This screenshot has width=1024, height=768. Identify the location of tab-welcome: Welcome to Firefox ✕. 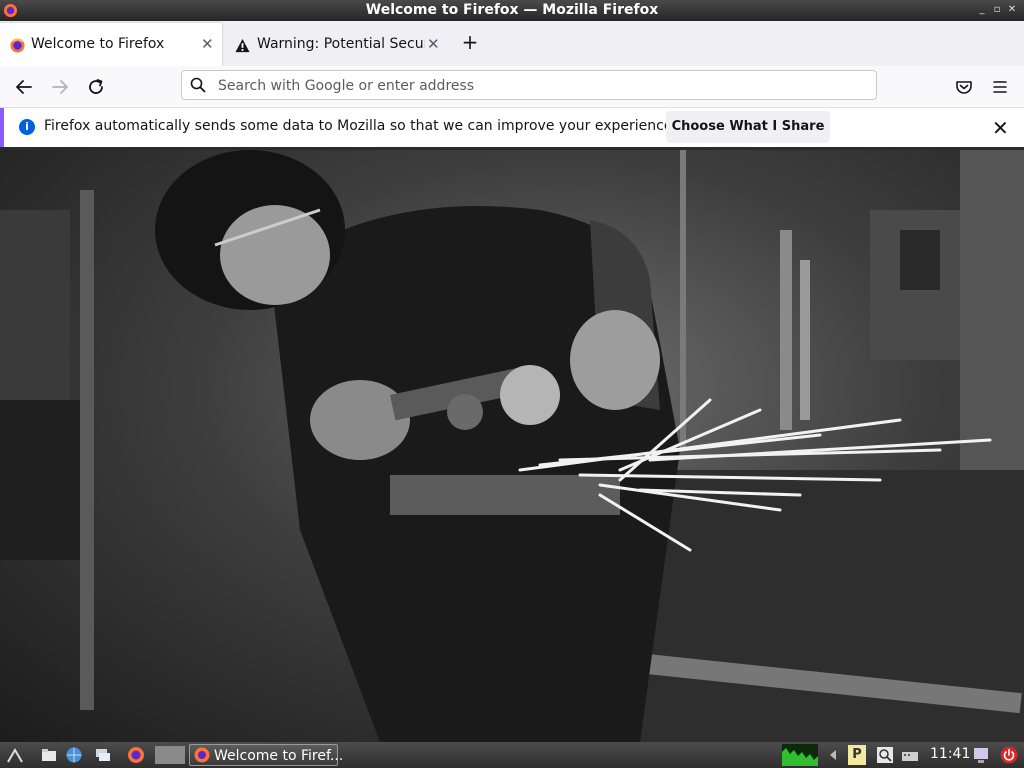
(111, 44).